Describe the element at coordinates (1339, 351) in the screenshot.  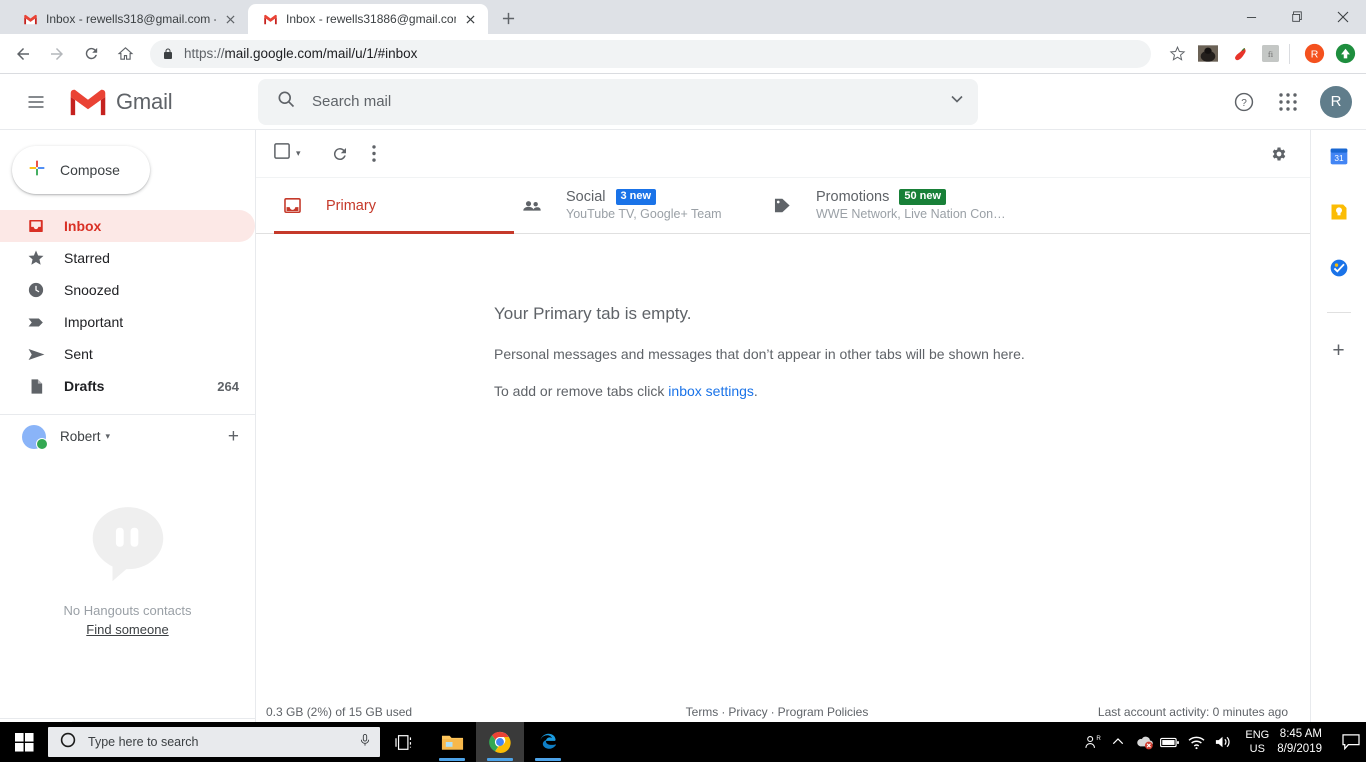
I see `add-addon-button: +` at that location.